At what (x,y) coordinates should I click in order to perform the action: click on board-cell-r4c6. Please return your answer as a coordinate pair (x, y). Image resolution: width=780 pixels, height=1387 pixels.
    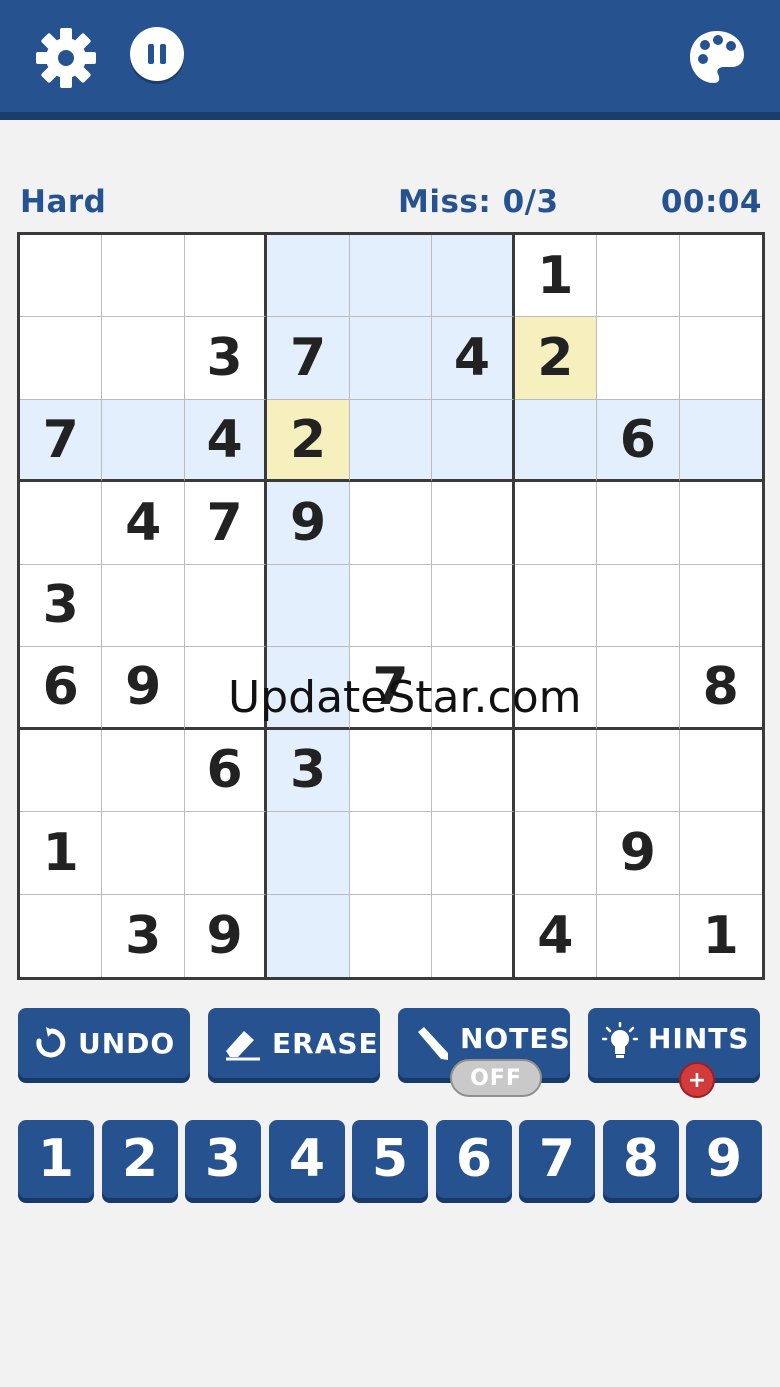
    Looking at the image, I should click on (473, 523).